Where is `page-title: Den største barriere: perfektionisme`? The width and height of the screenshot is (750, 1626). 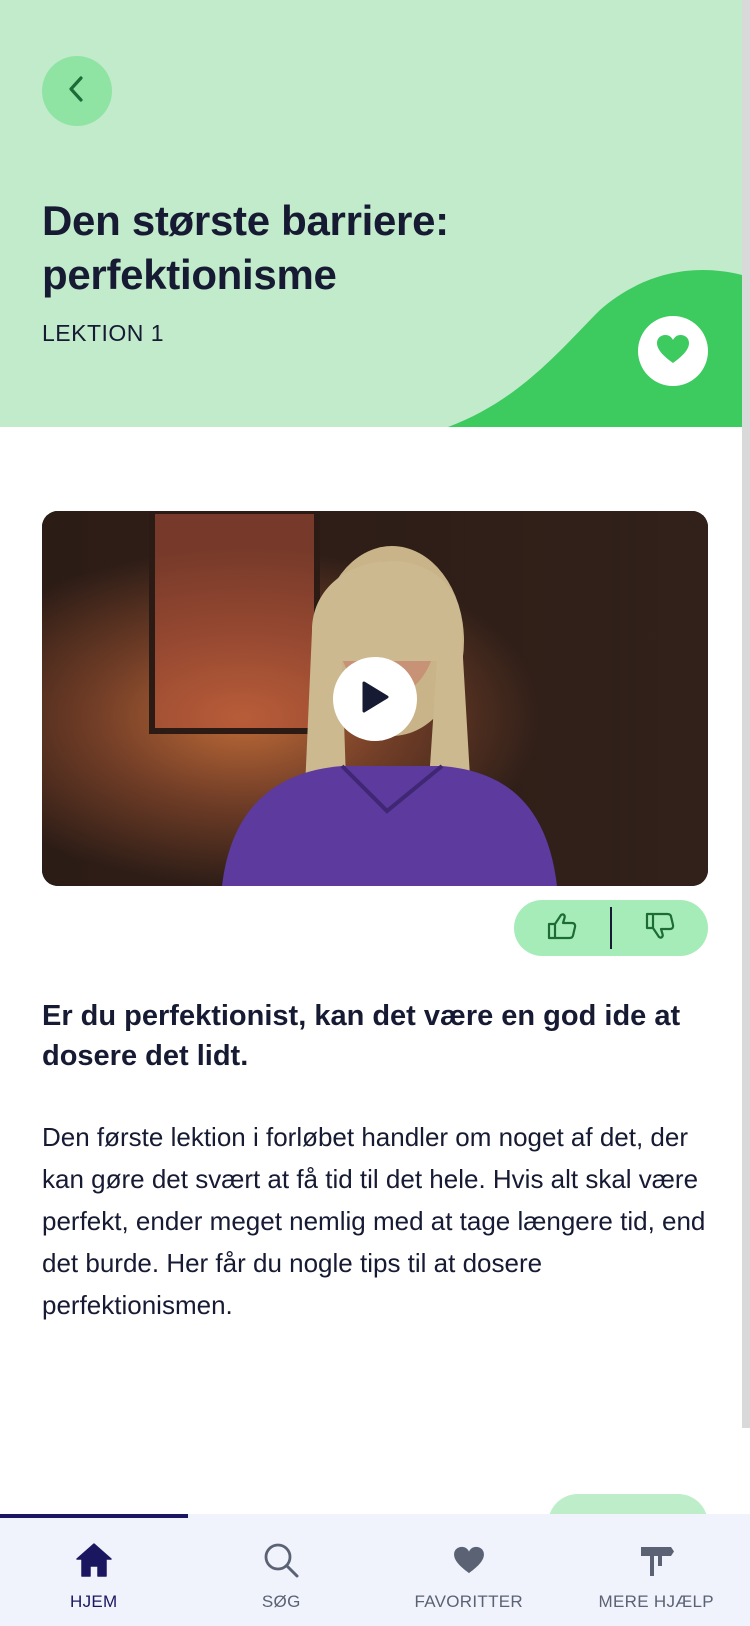
page-title: Den største barriere: perfektionisme is located at coordinates (245, 247).